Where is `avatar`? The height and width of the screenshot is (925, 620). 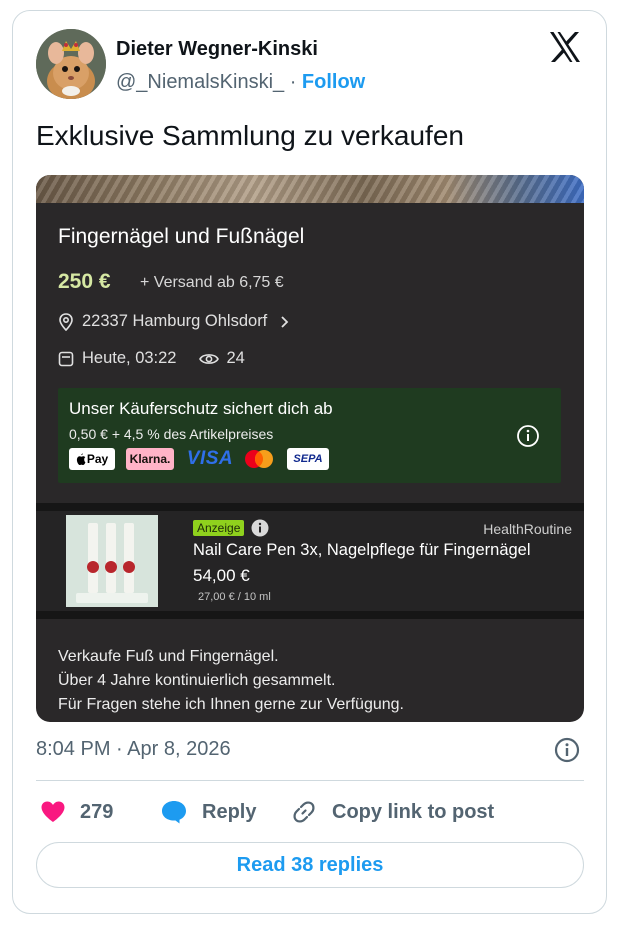
avatar is located at coordinates (71, 64).